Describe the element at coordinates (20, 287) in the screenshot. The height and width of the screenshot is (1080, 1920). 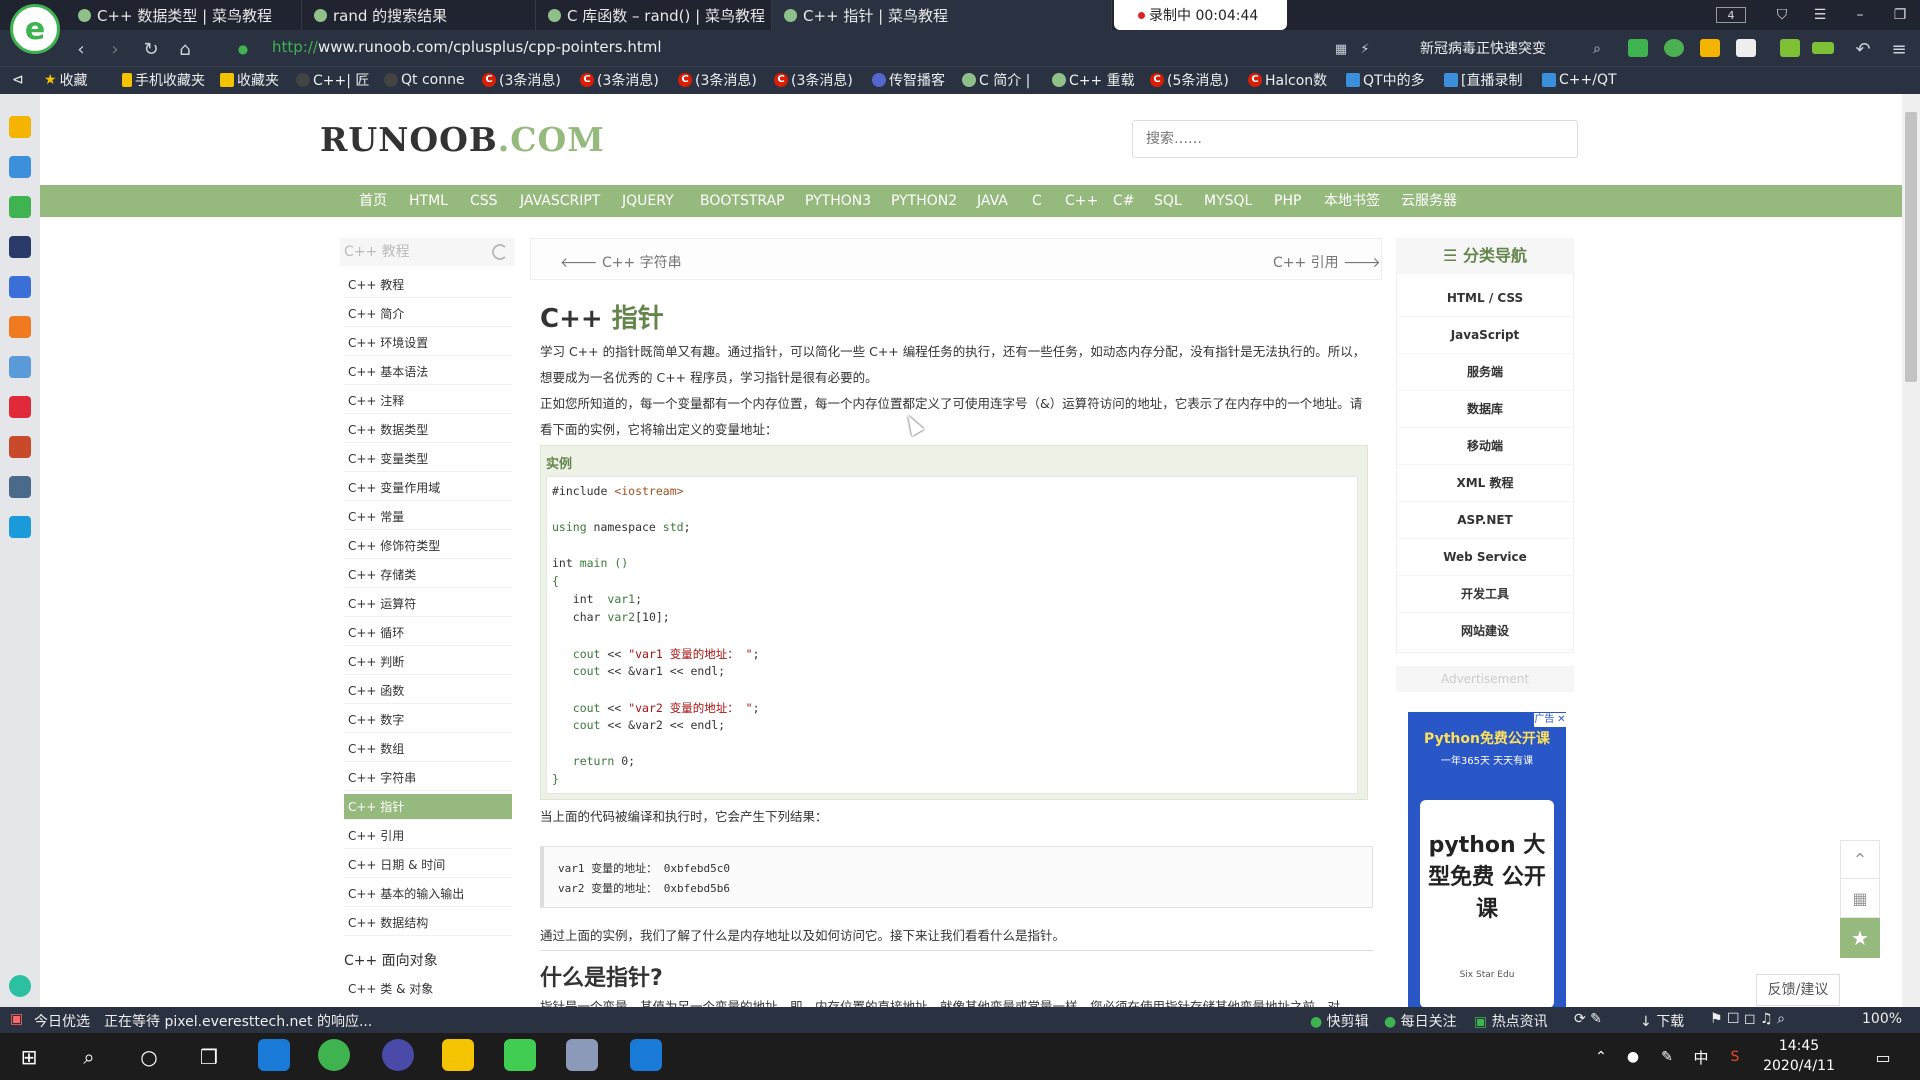
I see `document-icon` at that location.